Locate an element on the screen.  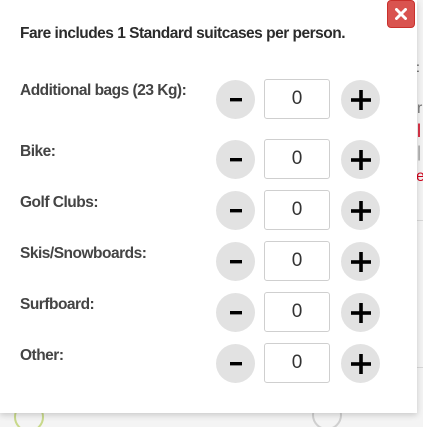
row-label: Other: is located at coordinates (42, 355).